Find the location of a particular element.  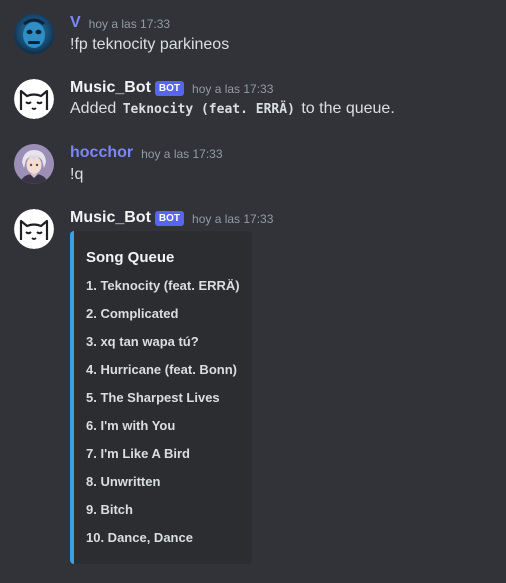

queue-item: 10. Dance, Dance is located at coordinates (139, 537).